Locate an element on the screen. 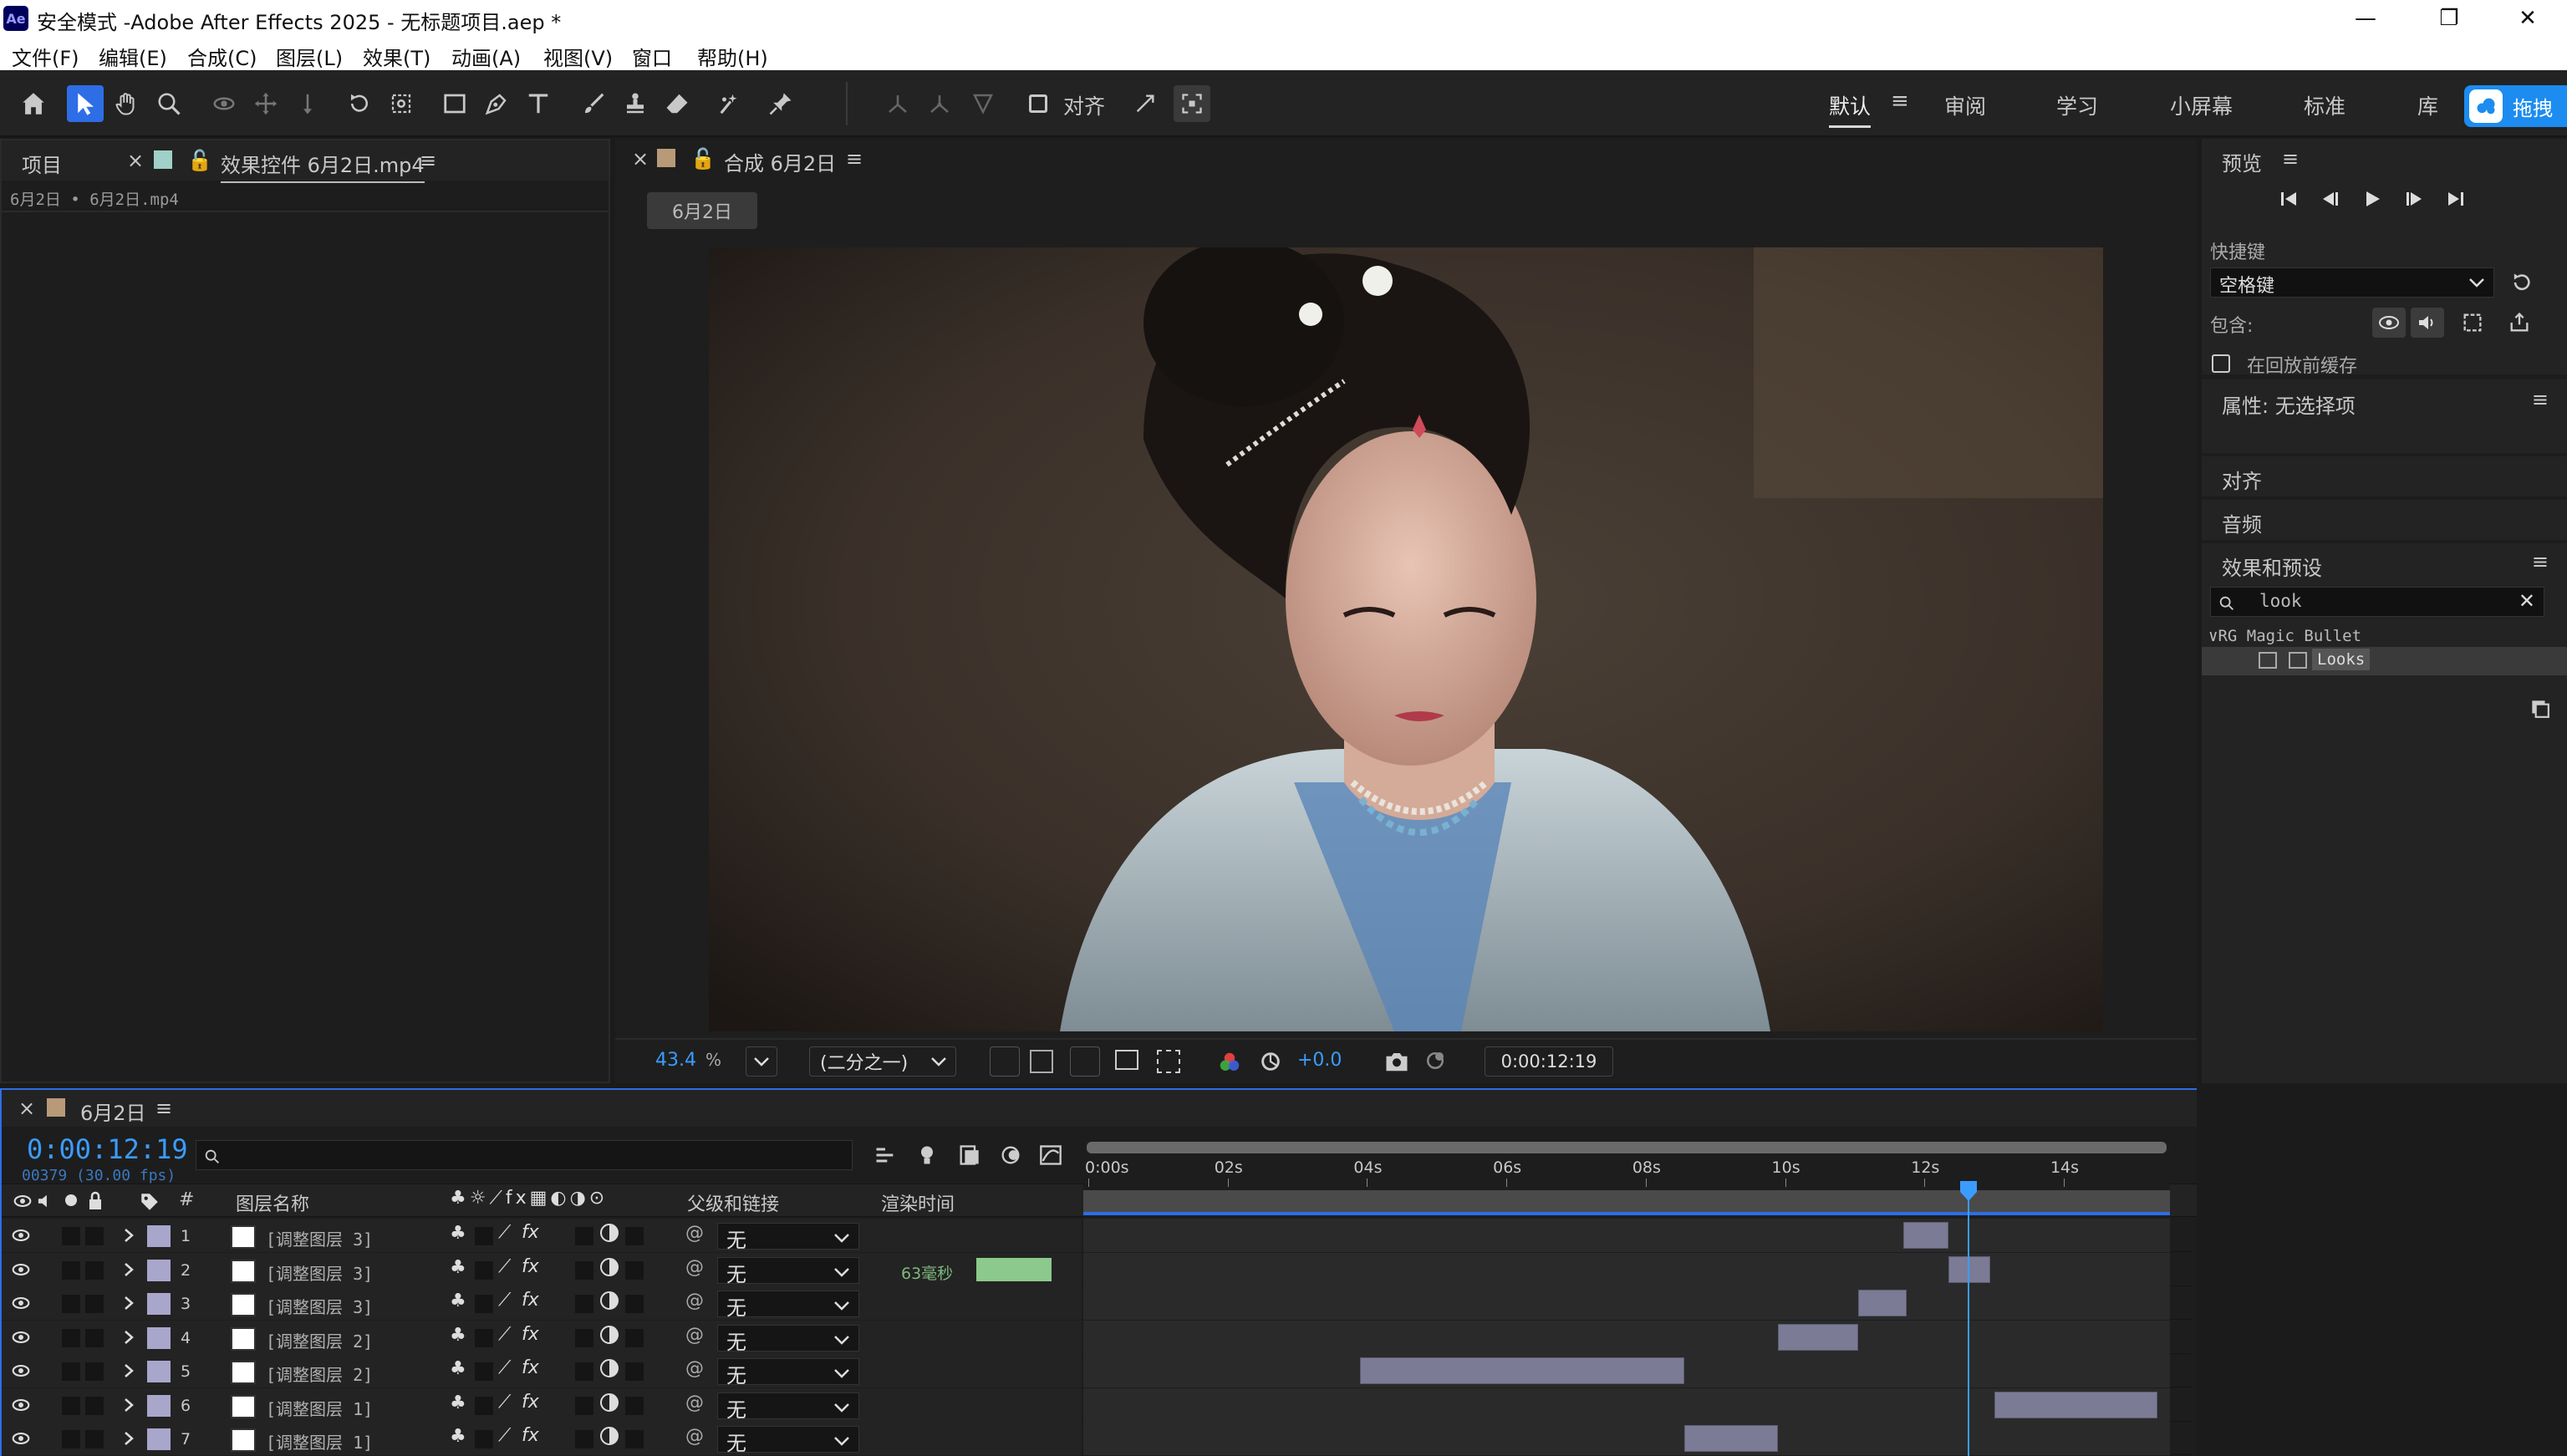  workspace-small-screen: 小屏幕 is located at coordinates (2201, 105).